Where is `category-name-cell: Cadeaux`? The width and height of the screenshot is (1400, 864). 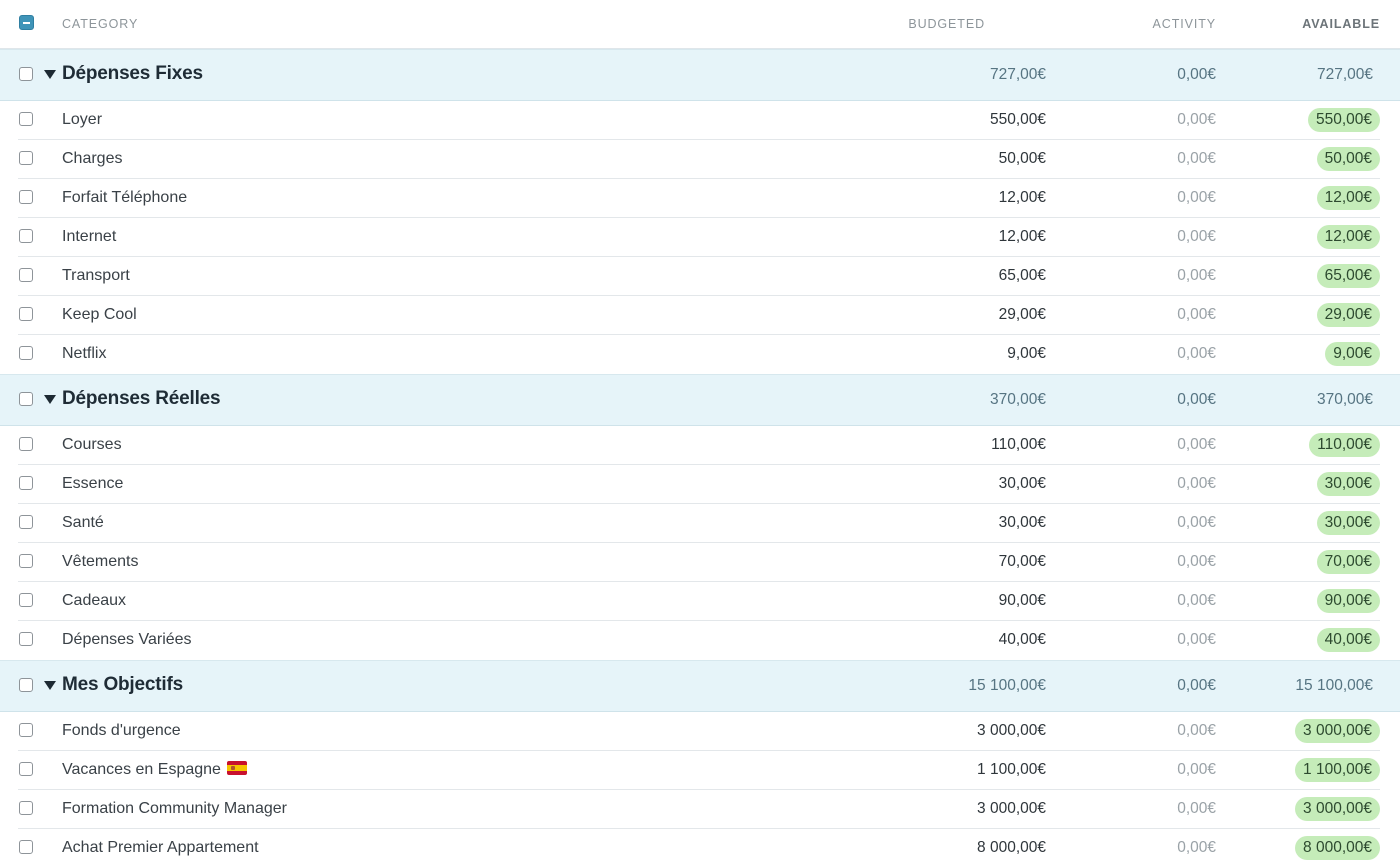 category-name-cell: Cadeaux is located at coordinates (94, 601).